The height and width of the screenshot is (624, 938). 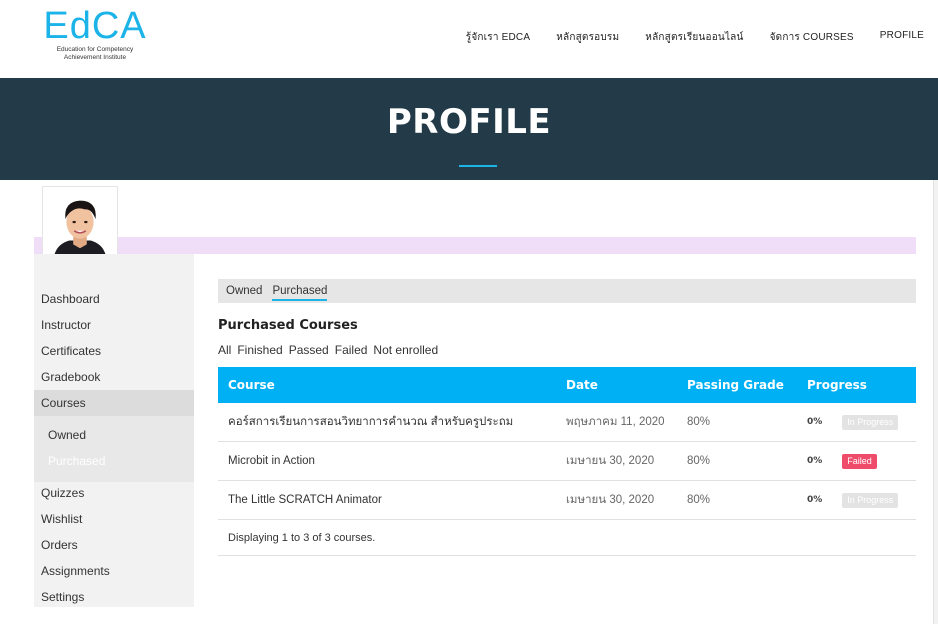 What do you see at coordinates (114, 519) in the screenshot?
I see `sidebar-item-wishlist: Wishlist` at bounding box center [114, 519].